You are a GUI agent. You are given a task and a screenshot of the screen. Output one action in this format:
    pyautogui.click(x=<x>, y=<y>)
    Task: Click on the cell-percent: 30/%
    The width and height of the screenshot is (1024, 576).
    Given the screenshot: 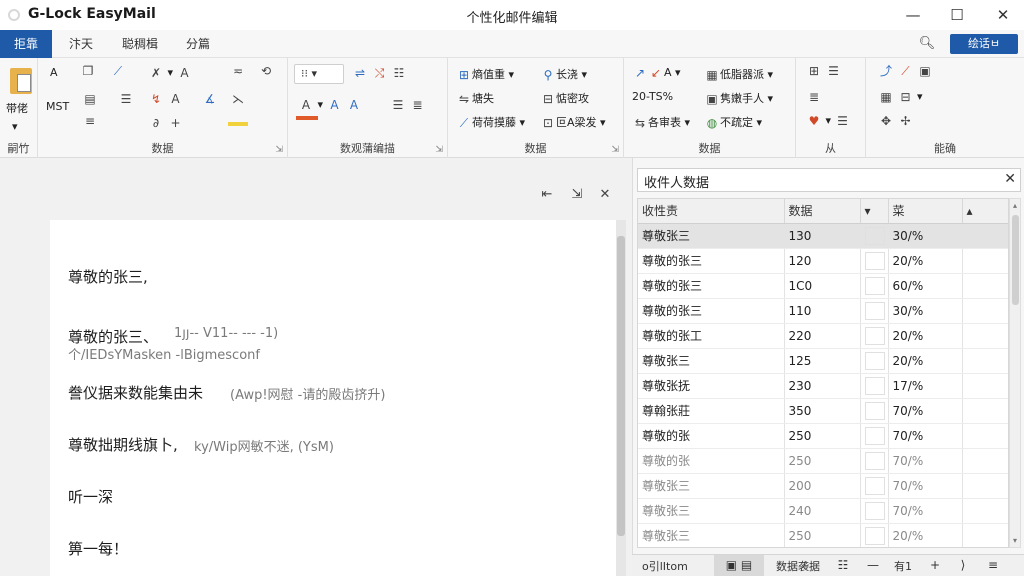 What is the action you would take?
    pyautogui.click(x=925, y=236)
    